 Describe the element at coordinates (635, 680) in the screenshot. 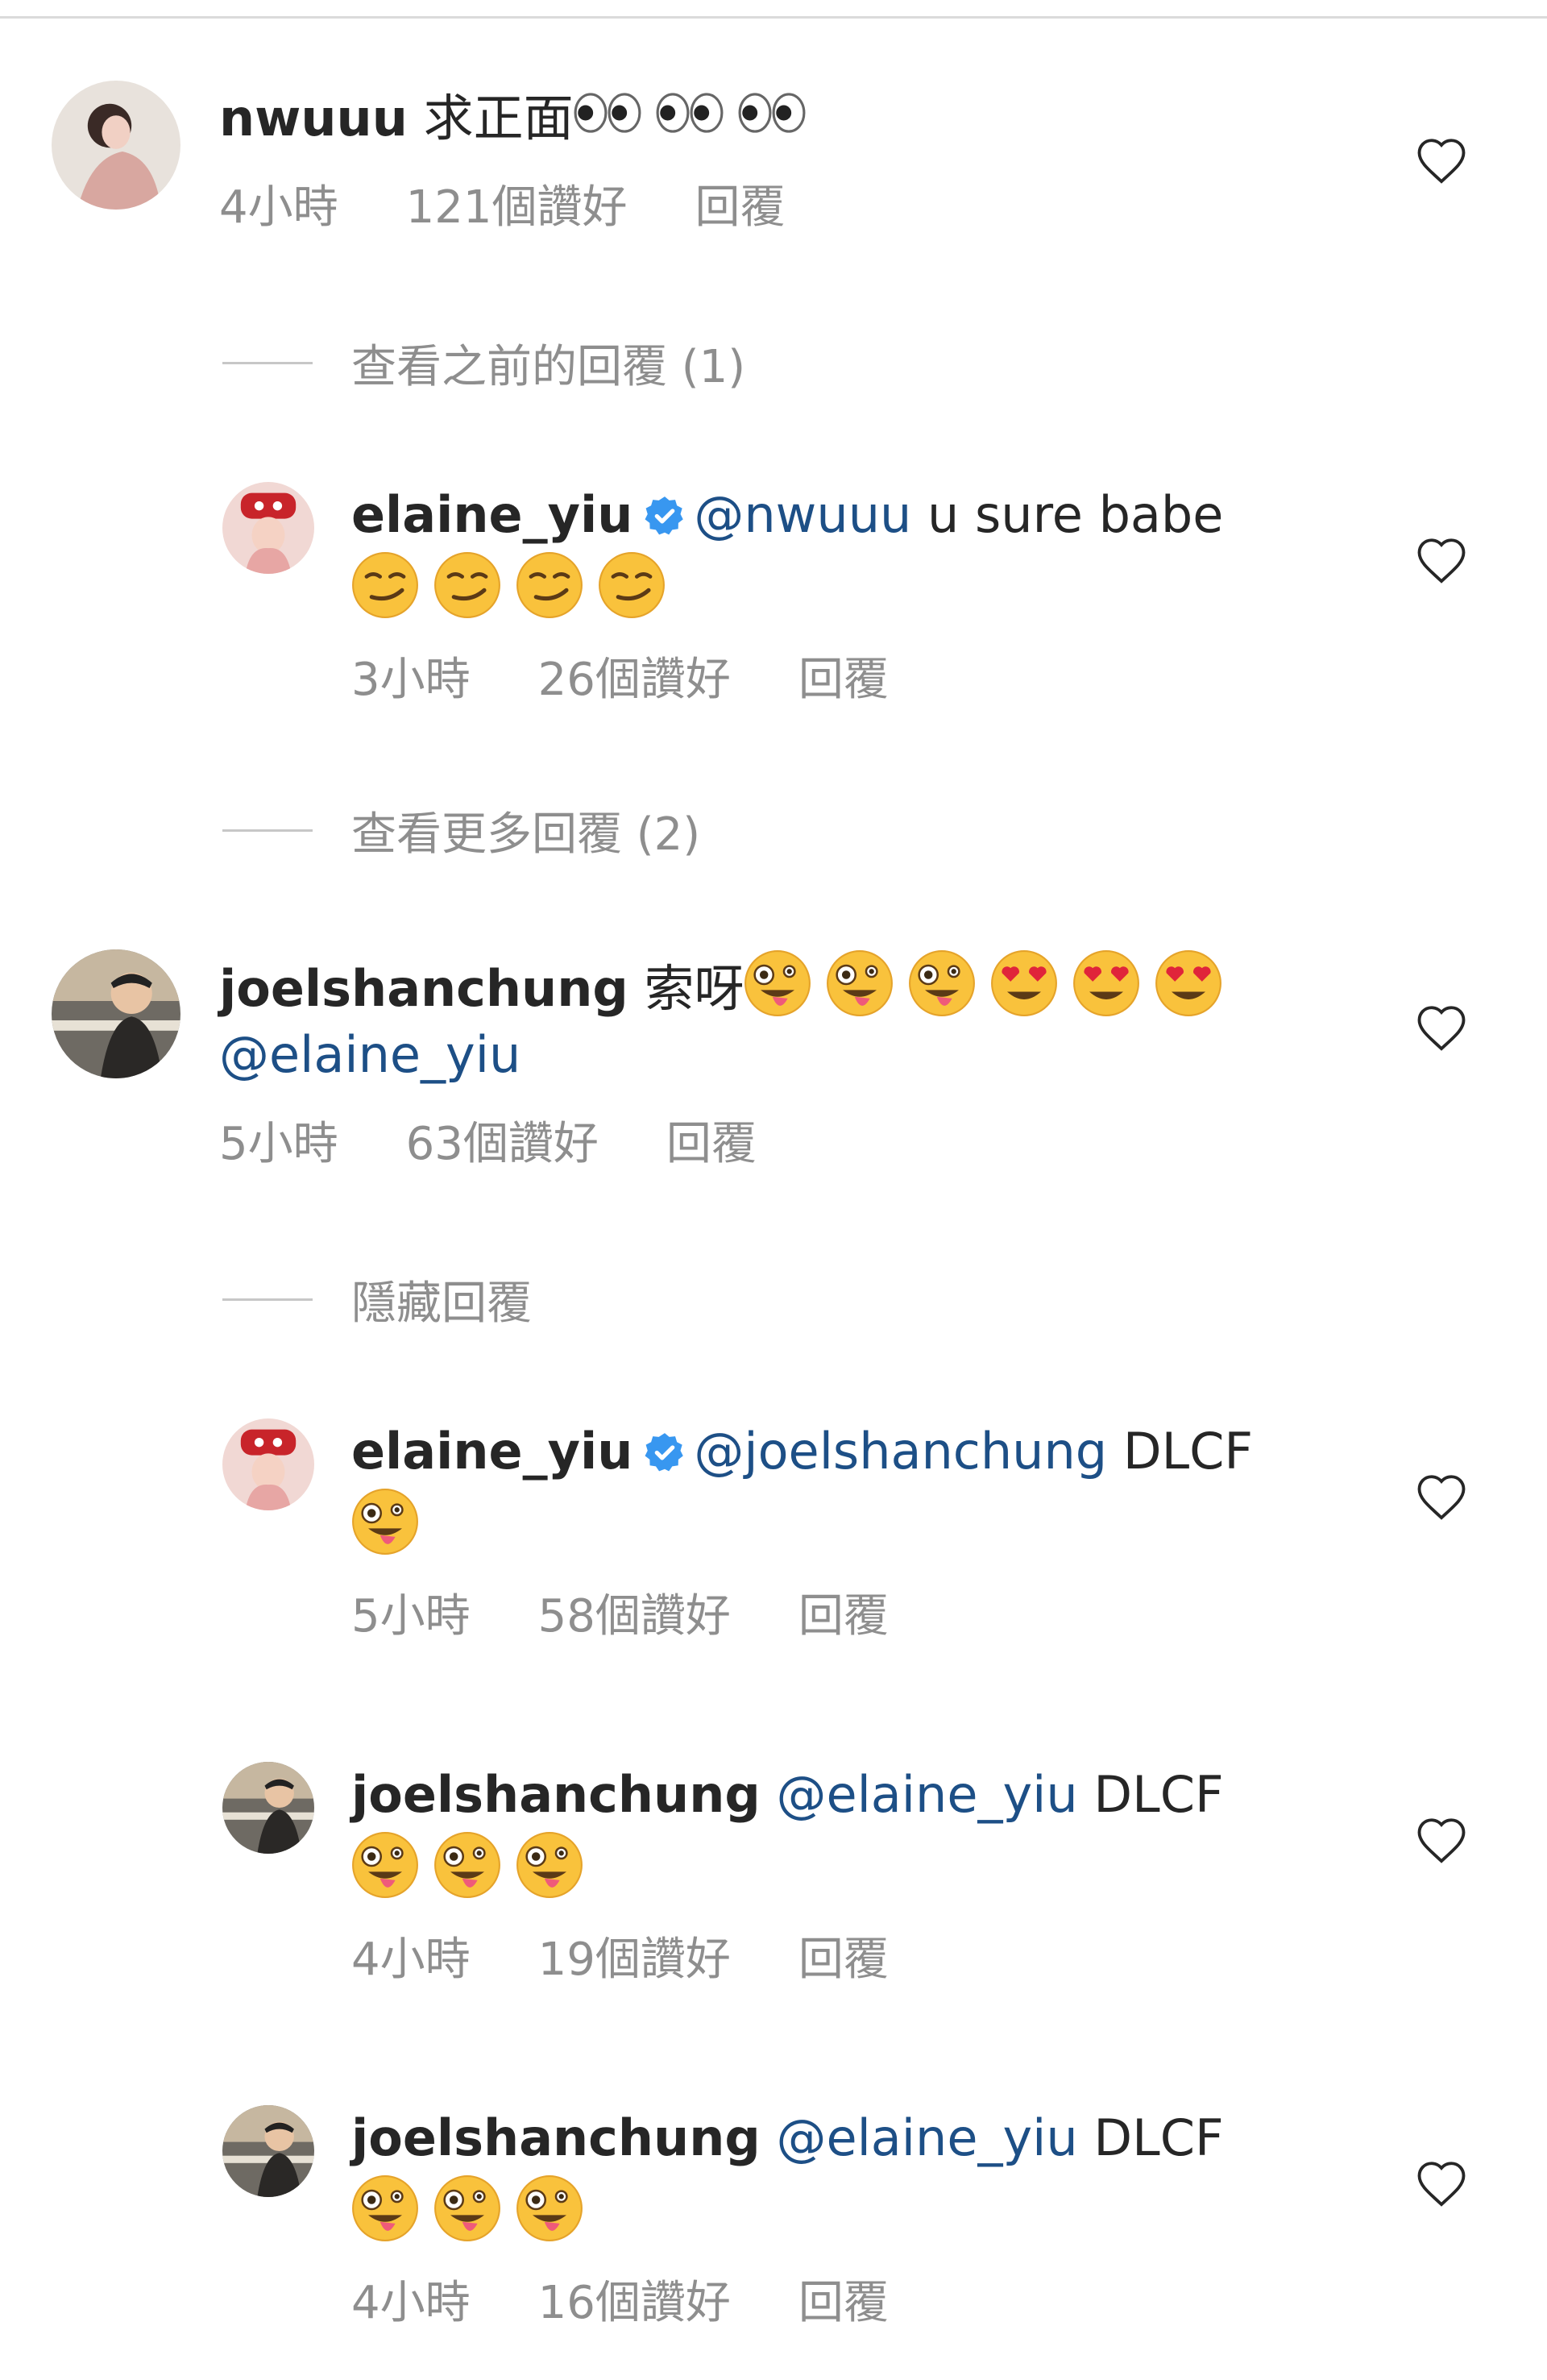

I see `like-count: 26個讚好` at that location.